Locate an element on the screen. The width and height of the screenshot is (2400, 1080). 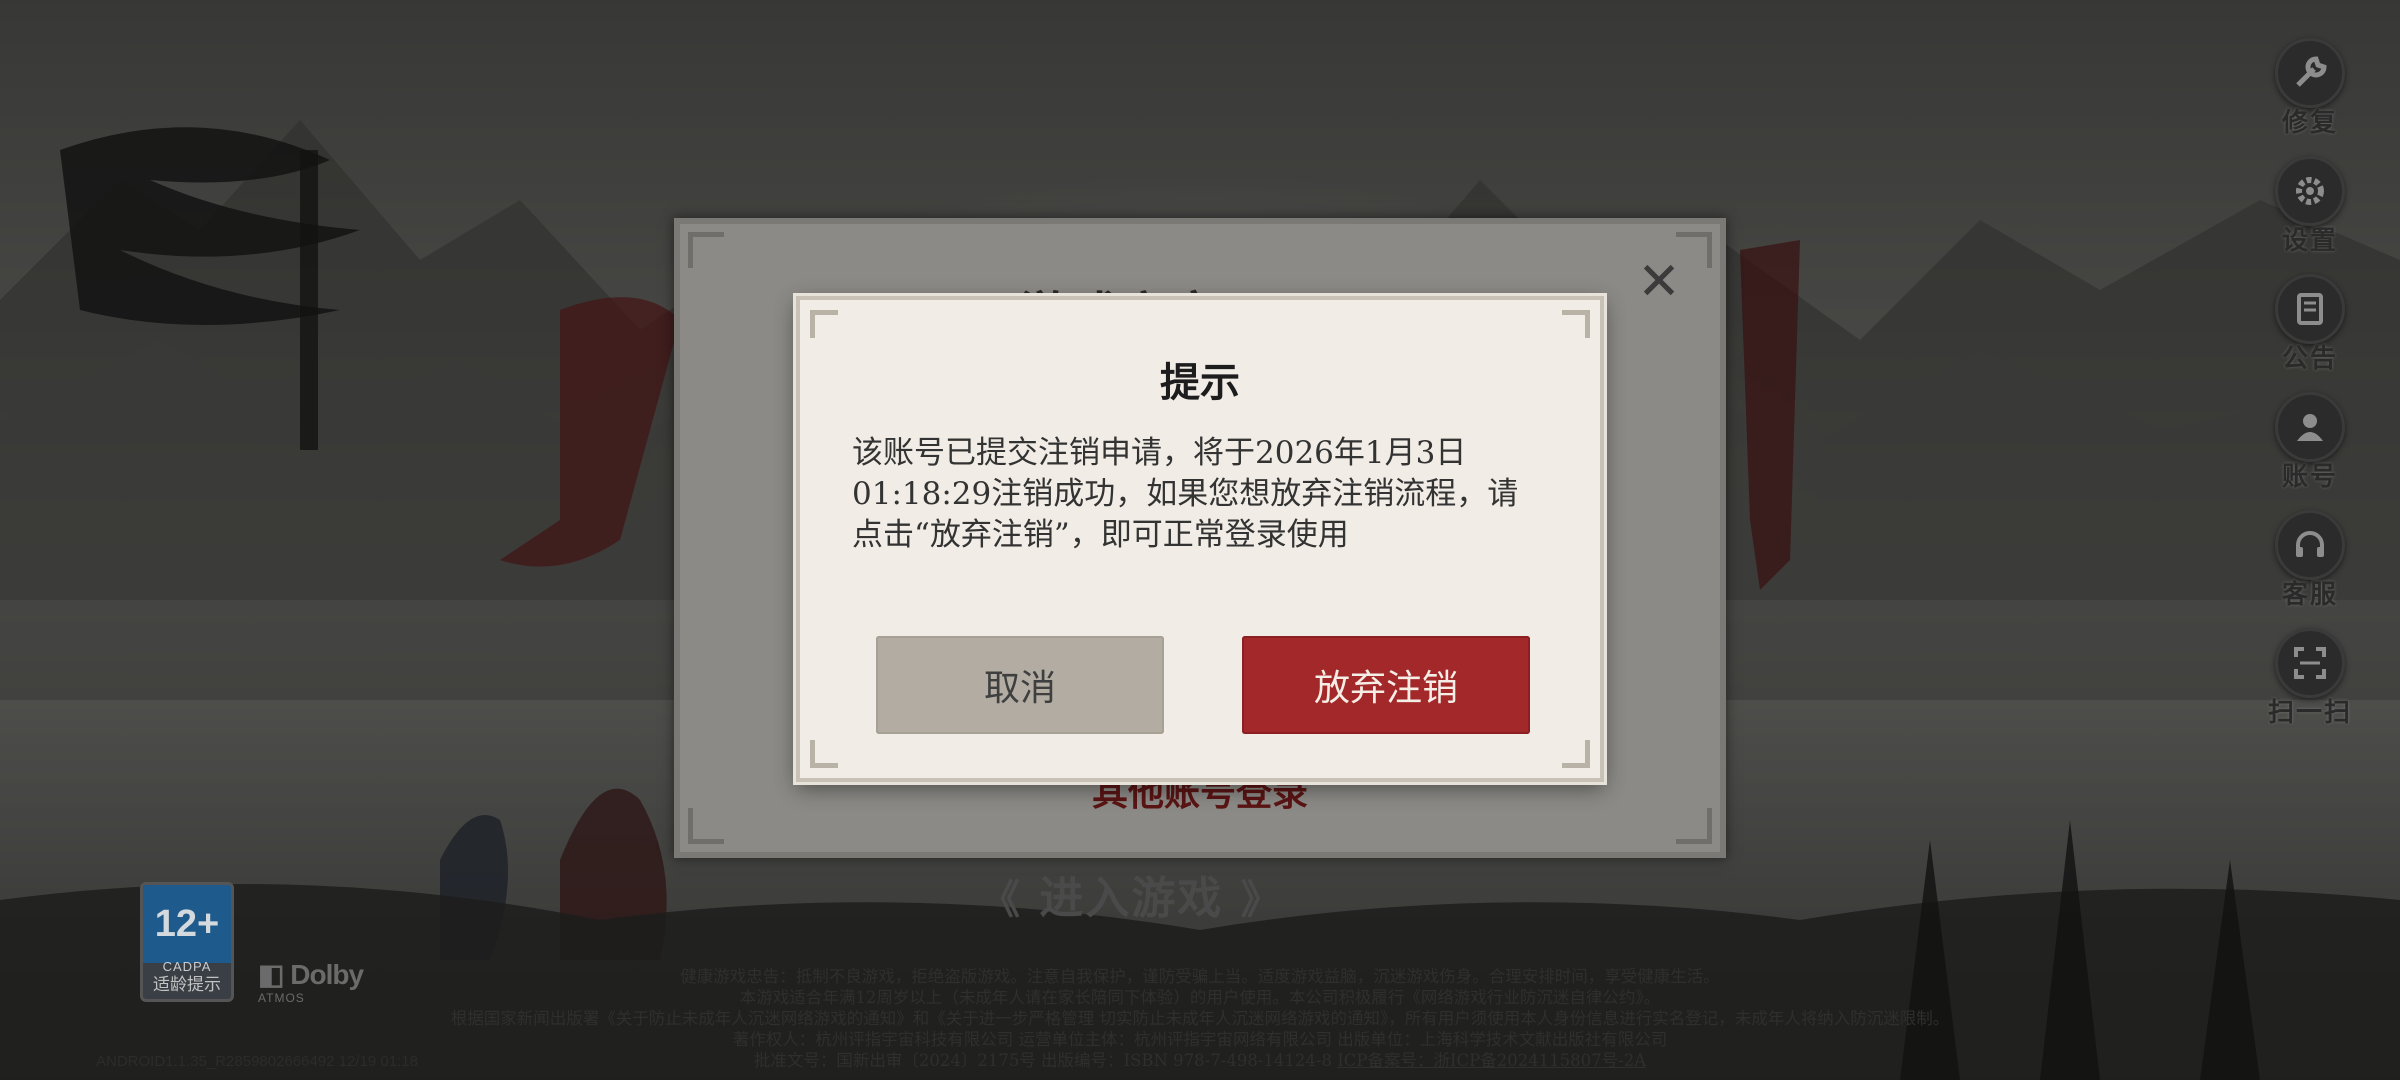
version-text: ANDROID1.1.35_R2859802666492 12/19 01:18 is located at coordinates (257, 1061).